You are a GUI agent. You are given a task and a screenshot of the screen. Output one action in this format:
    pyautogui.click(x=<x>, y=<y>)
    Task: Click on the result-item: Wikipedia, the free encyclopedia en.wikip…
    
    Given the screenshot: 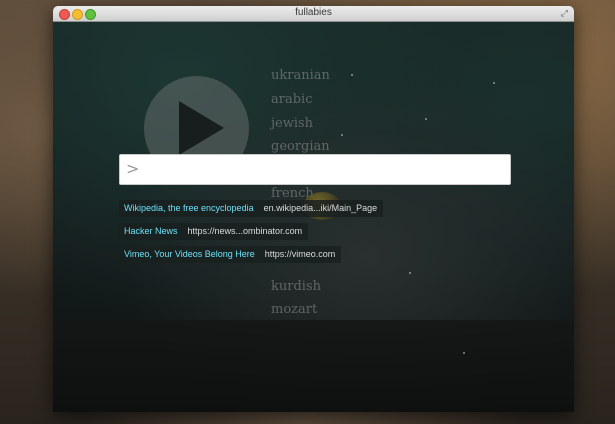 What is the action you would take?
    pyautogui.click(x=251, y=208)
    